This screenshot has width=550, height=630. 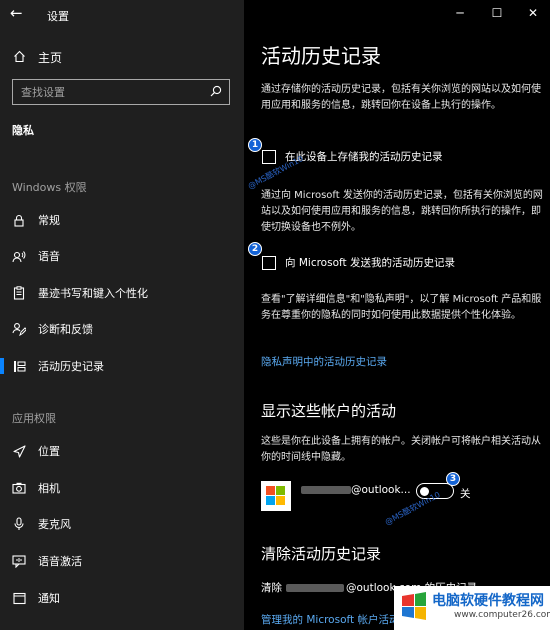 What do you see at coordinates (370, 263) in the screenshot?
I see `send-history-label: 向 Microsoft 发送我的活动历史记录` at bounding box center [370, 263].